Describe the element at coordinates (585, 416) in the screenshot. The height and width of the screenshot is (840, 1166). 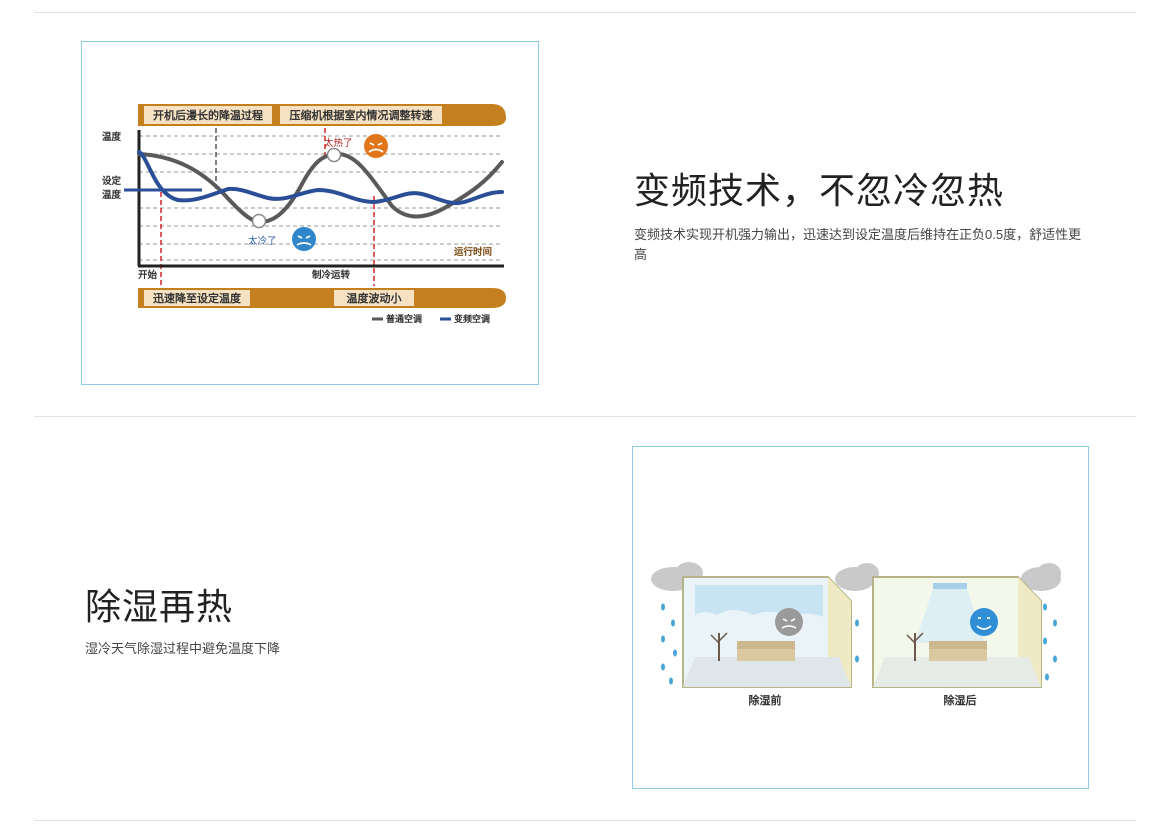
I see `divider-middle` at that location.